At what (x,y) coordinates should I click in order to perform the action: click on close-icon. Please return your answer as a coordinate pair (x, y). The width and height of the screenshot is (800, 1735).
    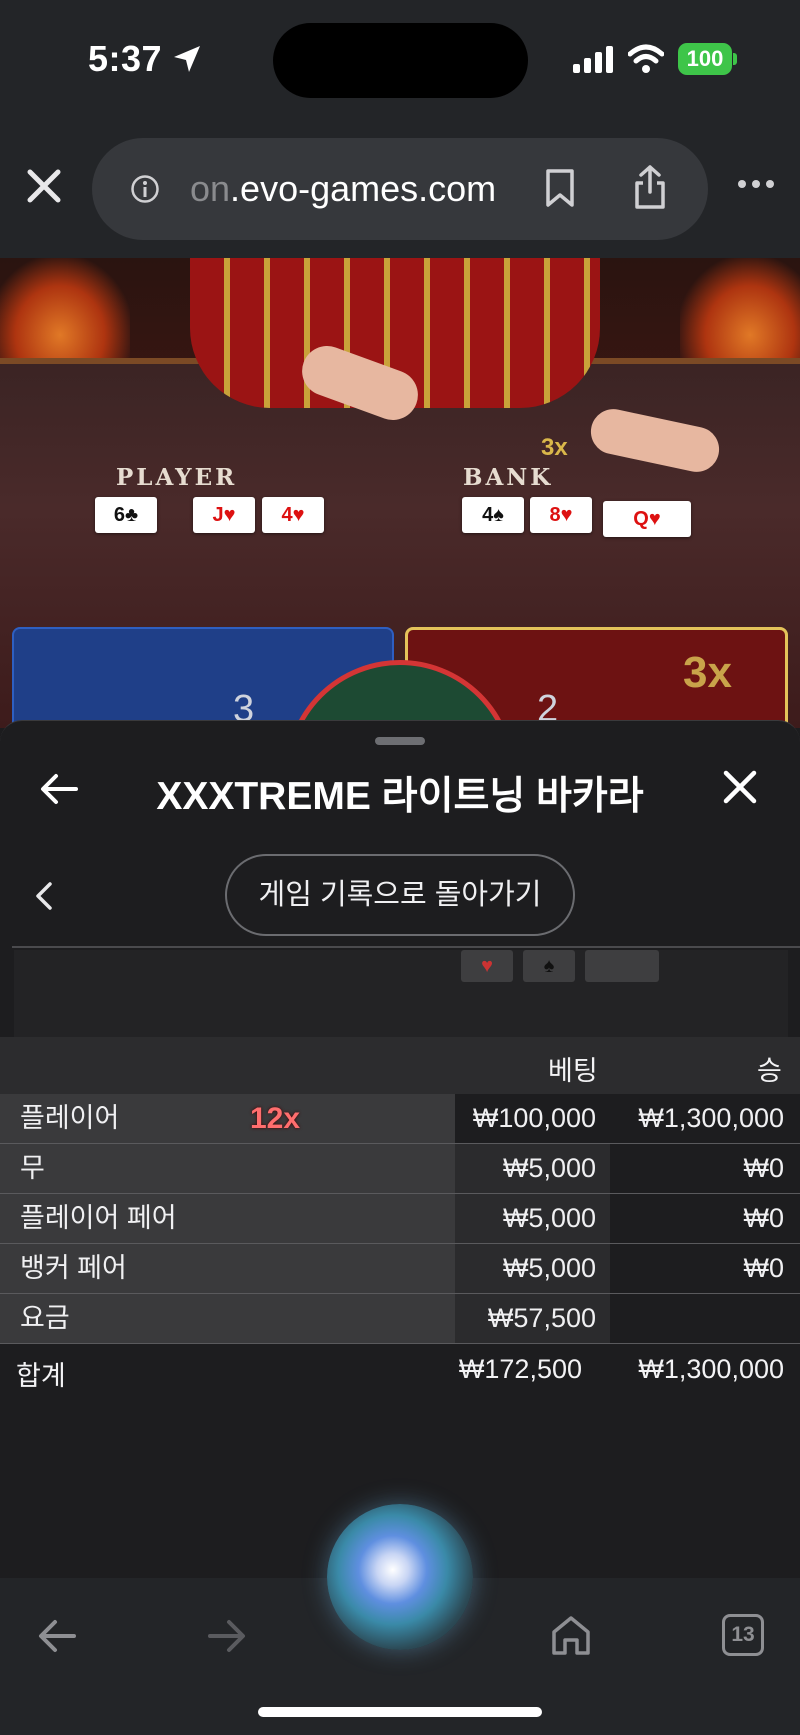
    Looking at the image, I should click on (740, 787).